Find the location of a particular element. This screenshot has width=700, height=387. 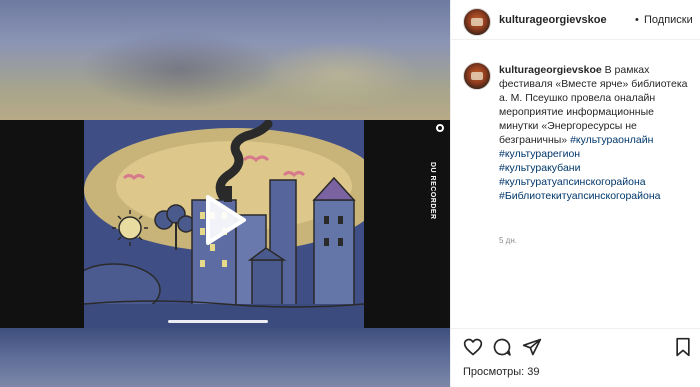

following-button: Подписки is located at coordinates (668, 20).